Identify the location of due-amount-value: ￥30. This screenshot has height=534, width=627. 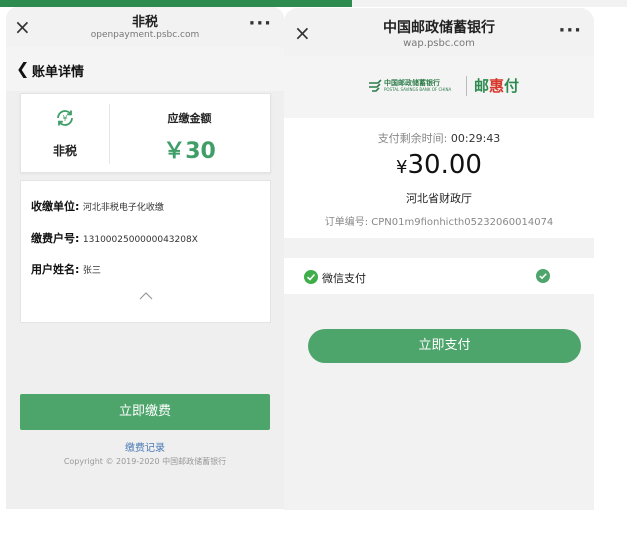
(189, 151).